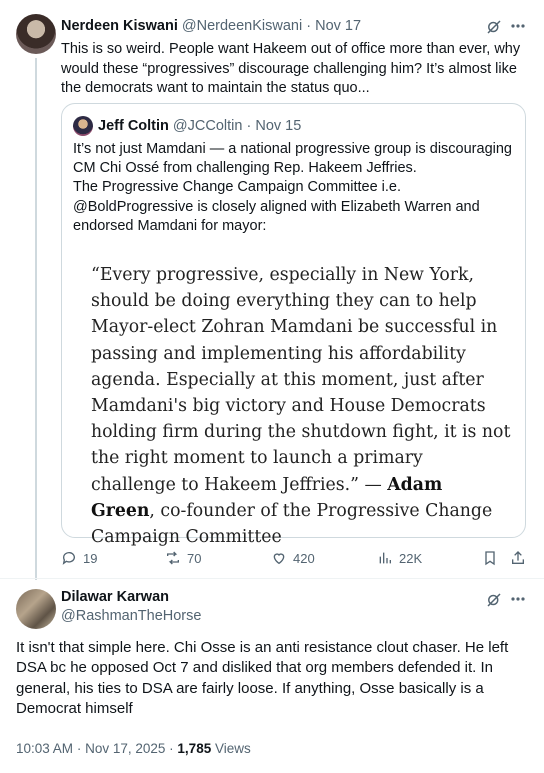 Image resolution: width=544 pixels, height=773 pixels. What do you see at coordinates (232, 748) in the screenshot?
I see `reply-views-label: Views` at bounding box center [232, 748].